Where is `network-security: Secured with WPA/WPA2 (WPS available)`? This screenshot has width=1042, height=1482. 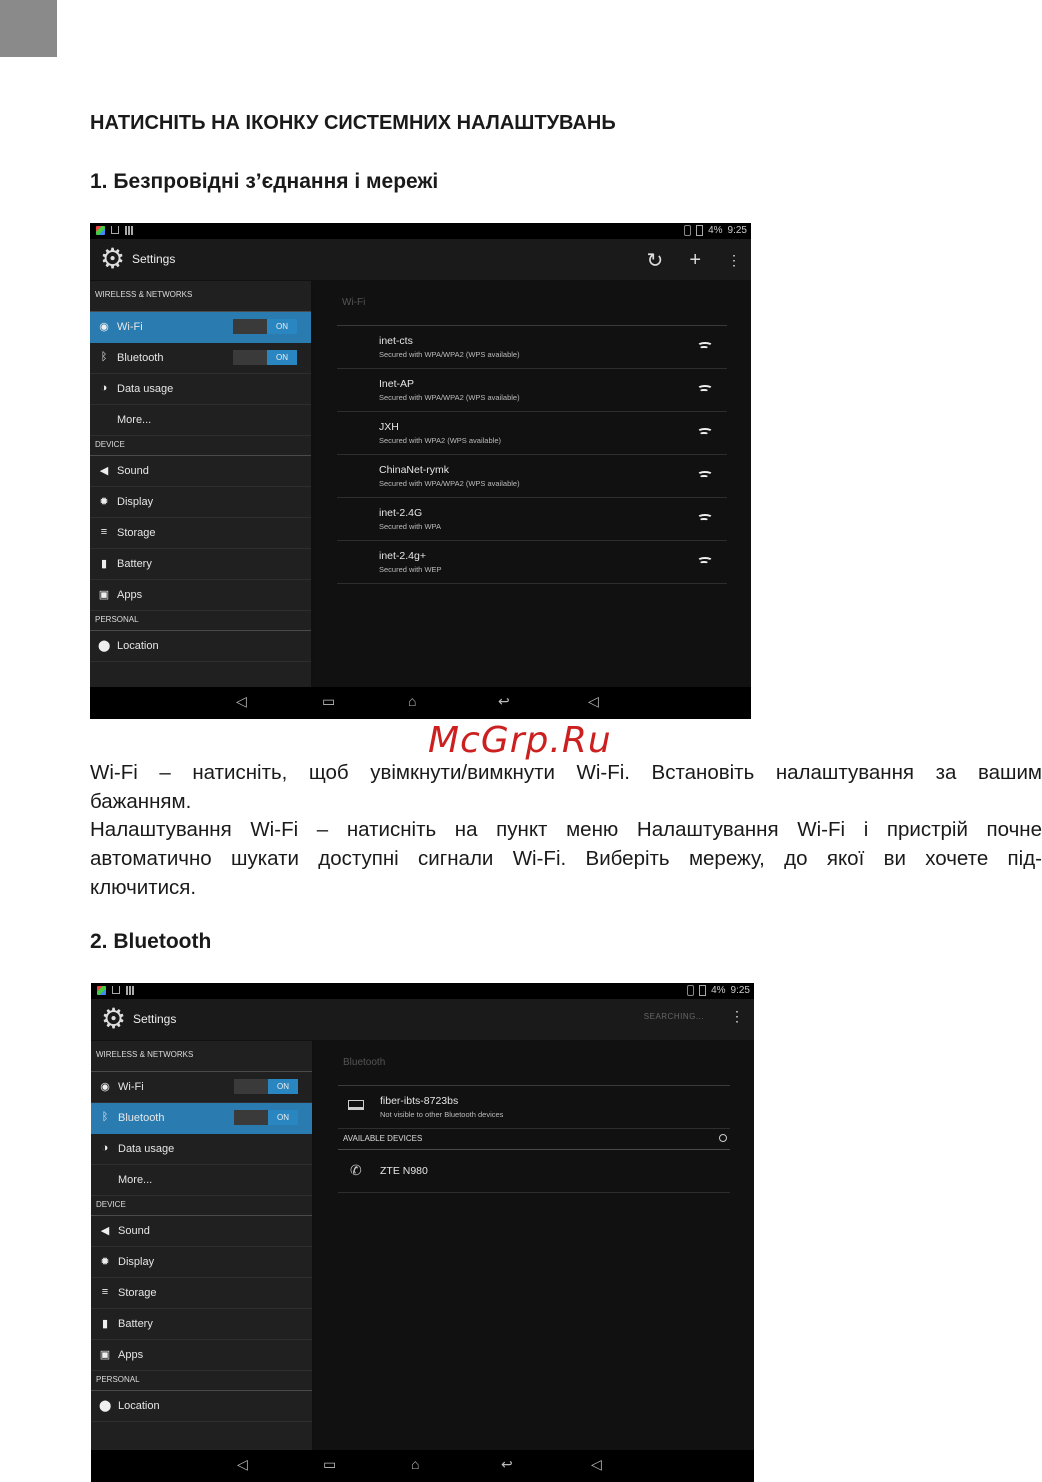
network-security: Secured with WPA/WPA2 (WPS available) is located at coordinates (449, 483).